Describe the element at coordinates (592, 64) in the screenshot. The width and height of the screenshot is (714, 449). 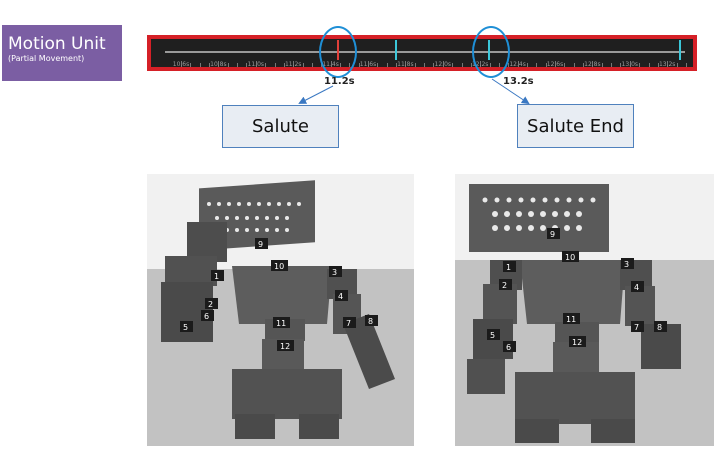
I see `timeline-tick-label: 12.8s` at that location.